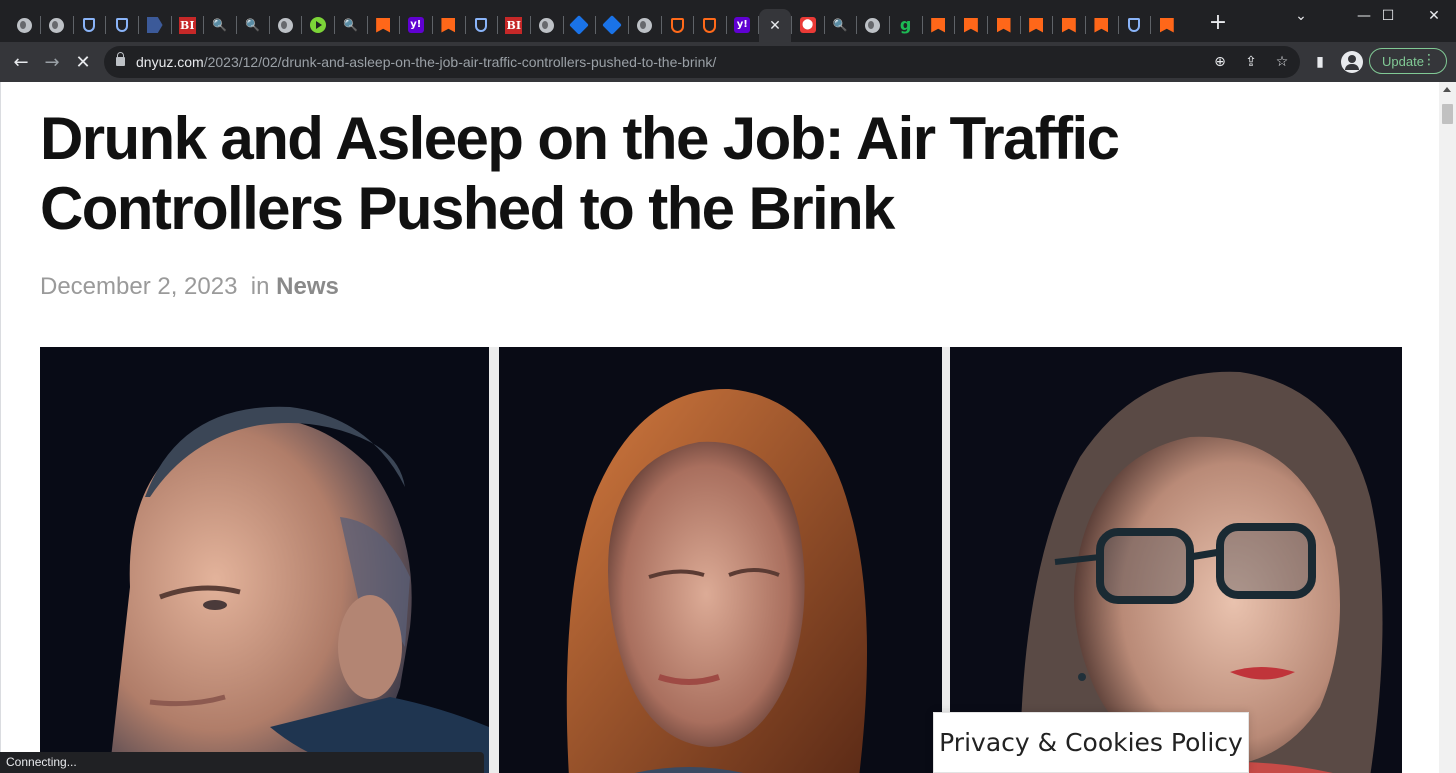  Describe the element at coordinates (120, 59) in the screenshot. I see `lock-icon` at that location.